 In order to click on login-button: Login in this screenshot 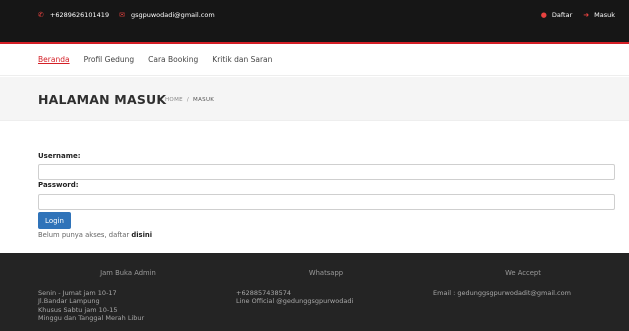, I will do `click(54, 220)`.